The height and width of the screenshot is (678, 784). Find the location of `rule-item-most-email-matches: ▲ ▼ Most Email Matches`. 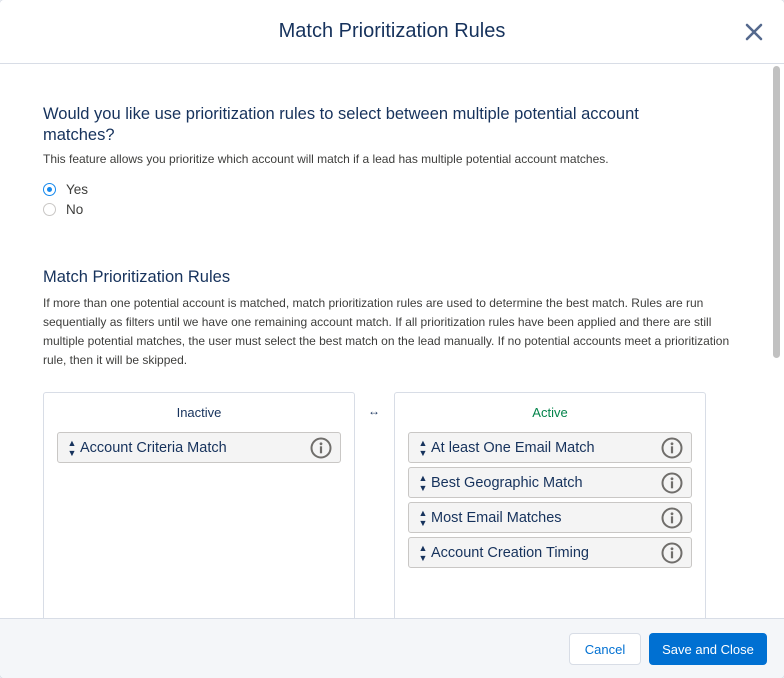

rule-item-most-email-matches: ▲ ▼ Most Email Matches is located at coordinates (550, 517).